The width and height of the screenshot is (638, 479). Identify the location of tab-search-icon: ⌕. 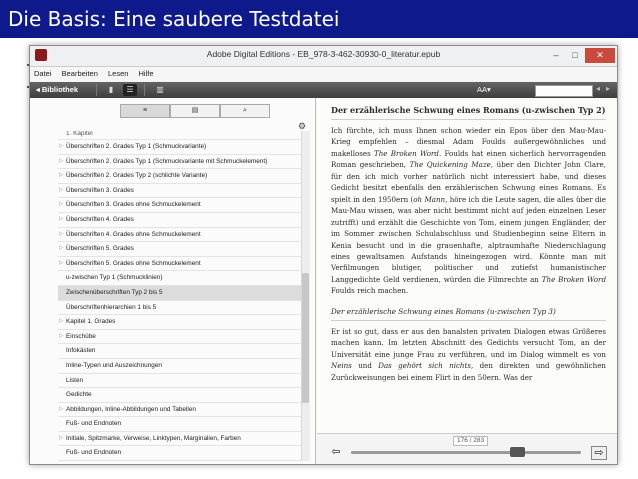
(245, 111).